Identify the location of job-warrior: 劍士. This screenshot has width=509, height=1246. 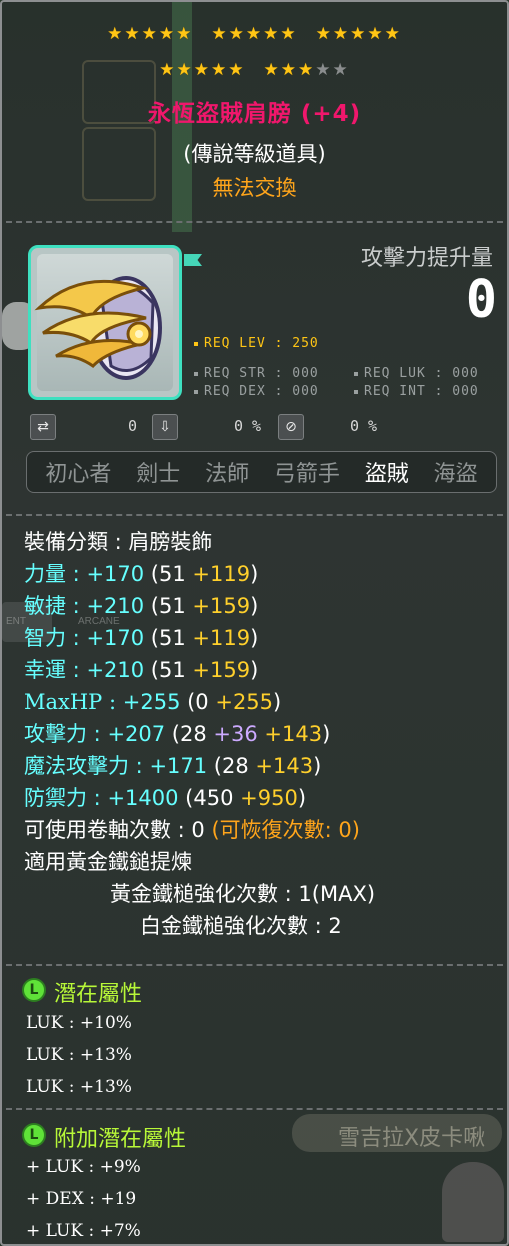
(158, 474).